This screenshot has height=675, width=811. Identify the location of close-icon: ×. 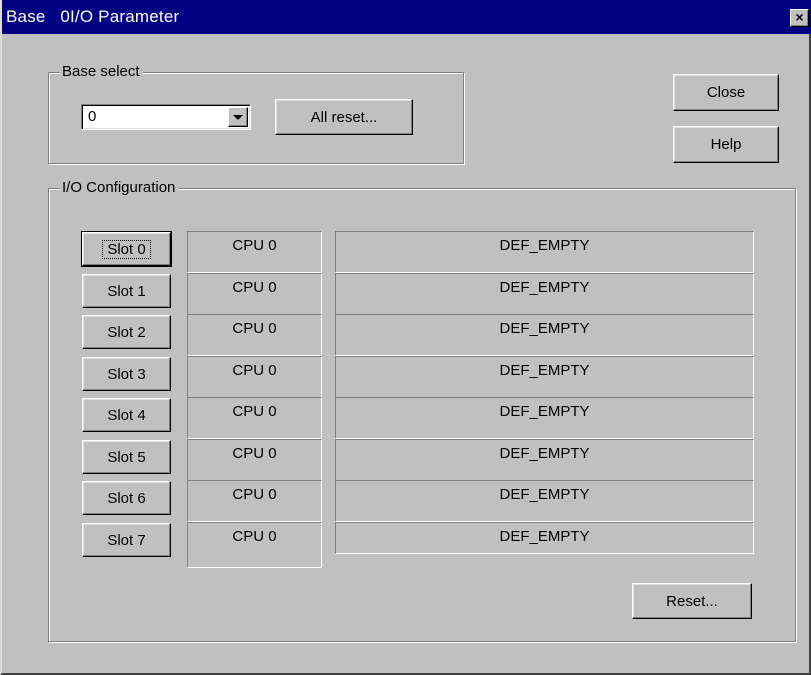
(799, 18).